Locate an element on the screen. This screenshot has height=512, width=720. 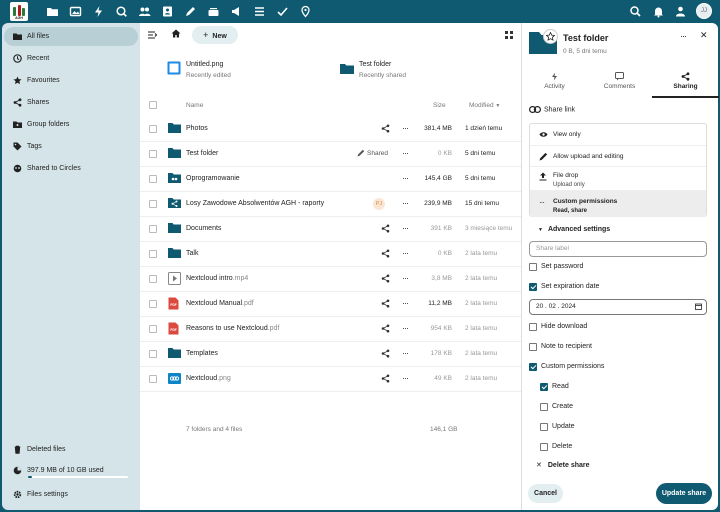
menu-item-file-drop: File drop Upload only is located at coordinates (618, 178).